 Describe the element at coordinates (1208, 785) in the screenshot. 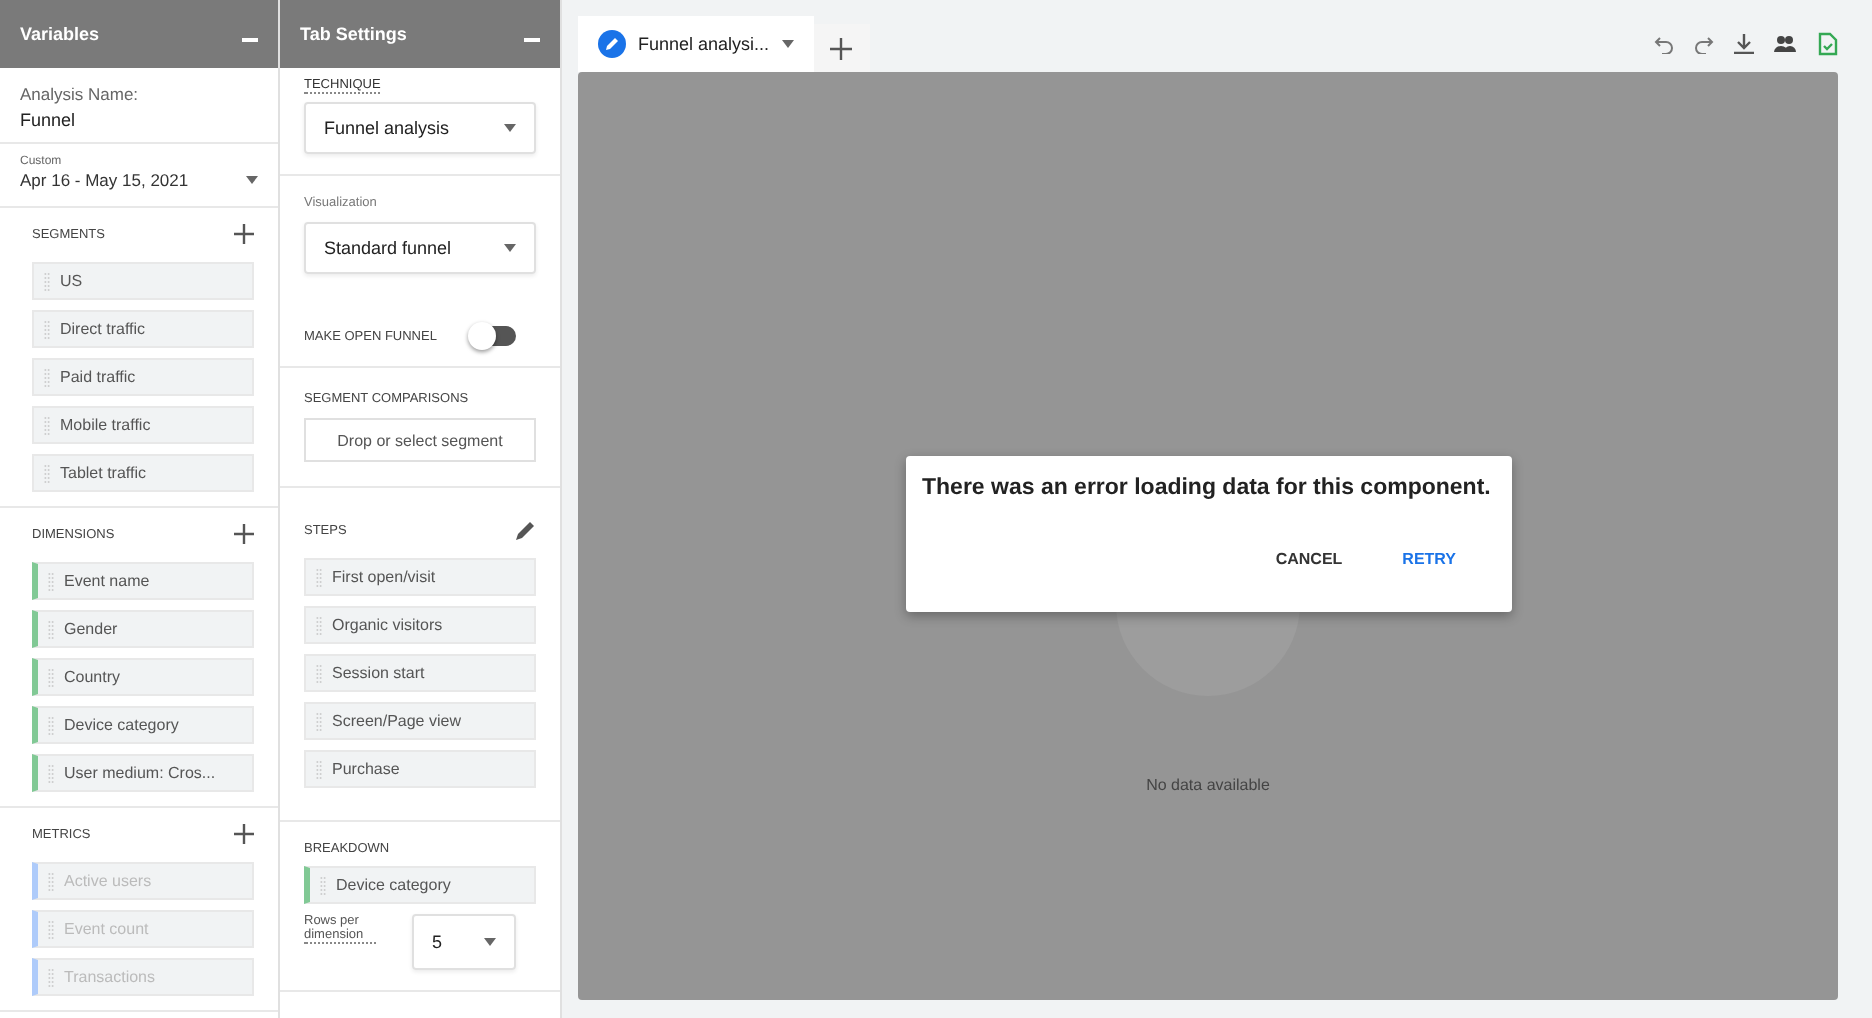

I see `empty-state-text: No data available` at that location.